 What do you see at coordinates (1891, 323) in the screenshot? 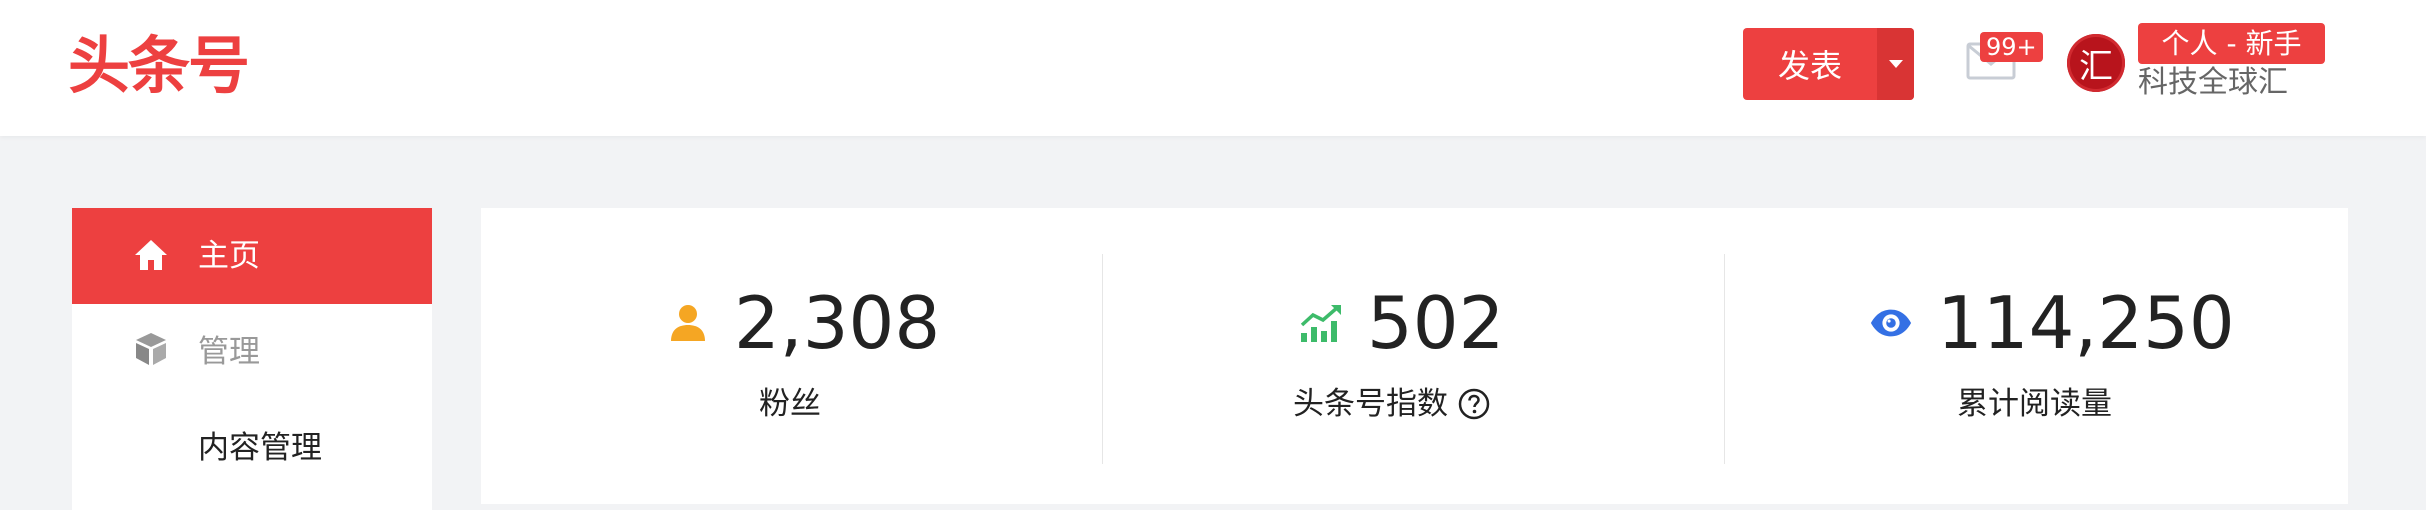
I see `eye-icon` at bounding box center [1891, 323].